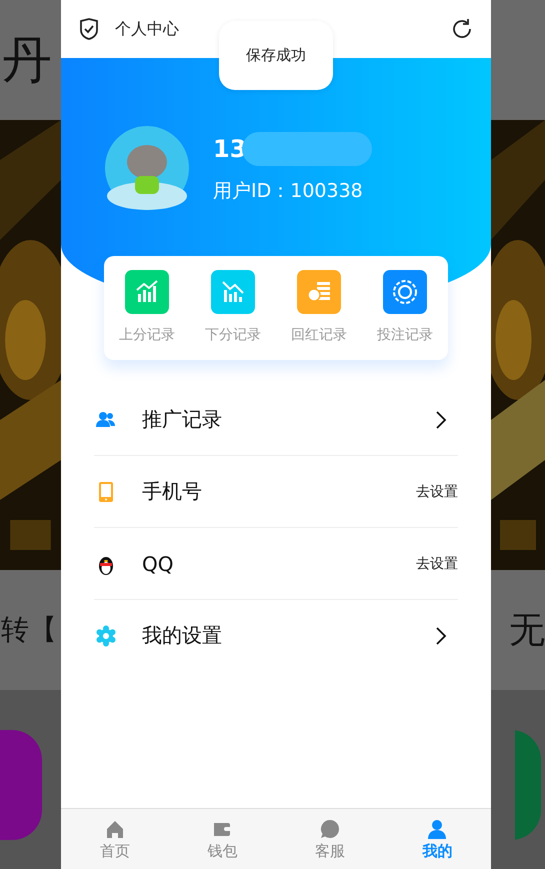 This screenshot has width=545, height=869. What do you see at coordinates (329, 851) in the screenshot?
I see `tab: 客服` at bounding box center [329, 851].